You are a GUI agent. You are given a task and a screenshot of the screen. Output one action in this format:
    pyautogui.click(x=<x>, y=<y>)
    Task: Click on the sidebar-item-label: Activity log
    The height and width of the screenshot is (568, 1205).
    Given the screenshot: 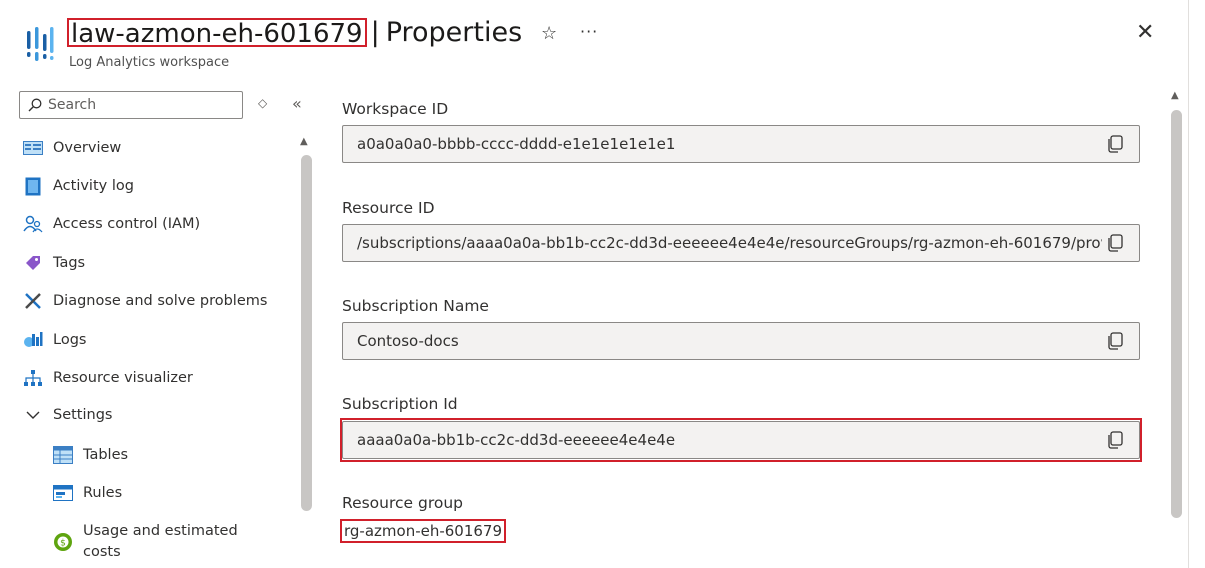 What is the action you would take?
    pyautogui.click(x=93, y=186)
    